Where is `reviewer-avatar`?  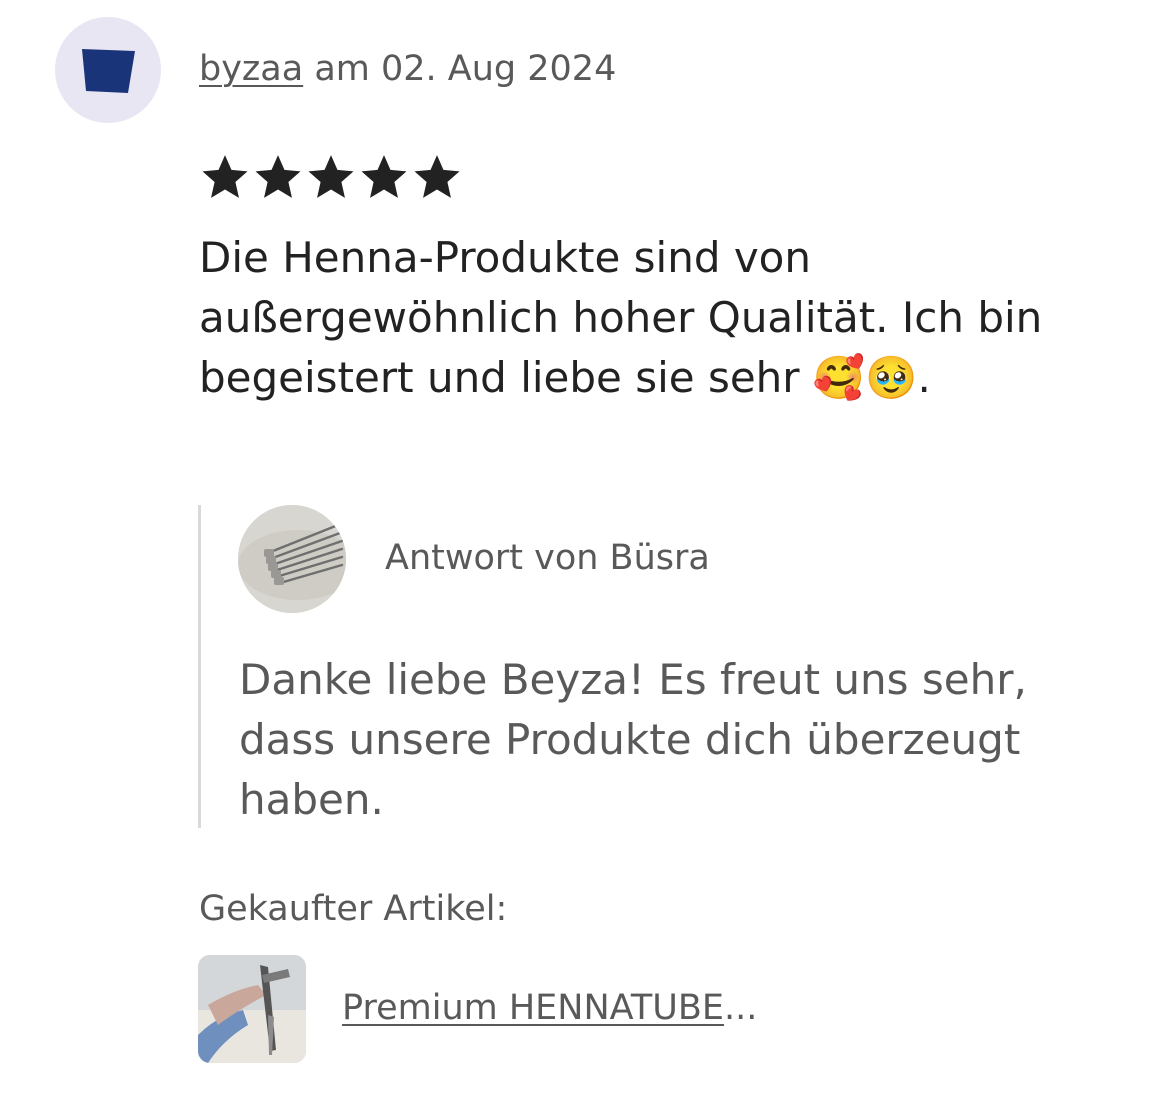 reviewer-avatar is located at coordinates (108, 70).